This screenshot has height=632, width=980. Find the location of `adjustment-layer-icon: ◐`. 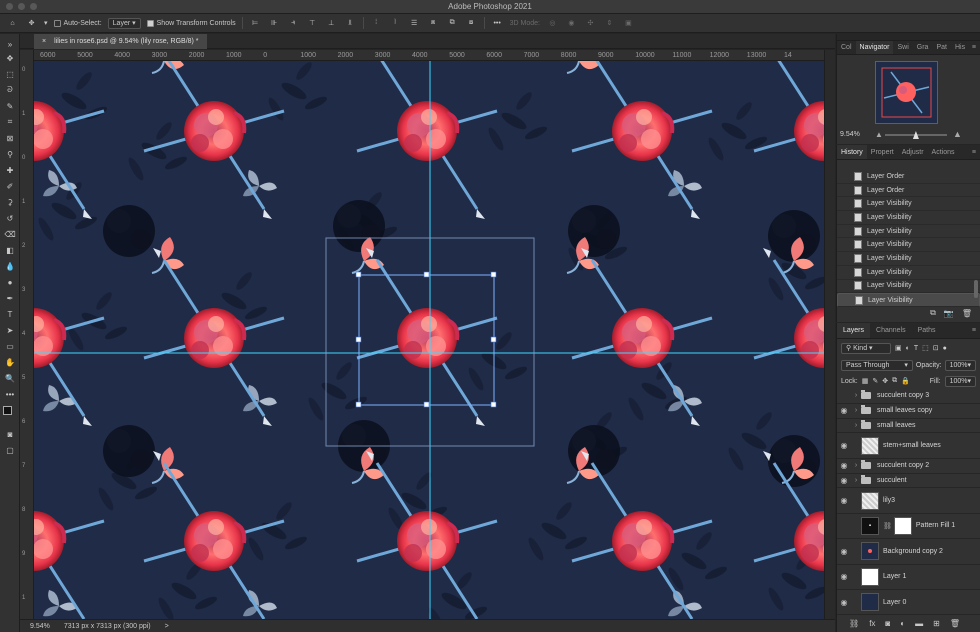

adjustment-layer-icon: ◐ is located at coordinates (902, 623).